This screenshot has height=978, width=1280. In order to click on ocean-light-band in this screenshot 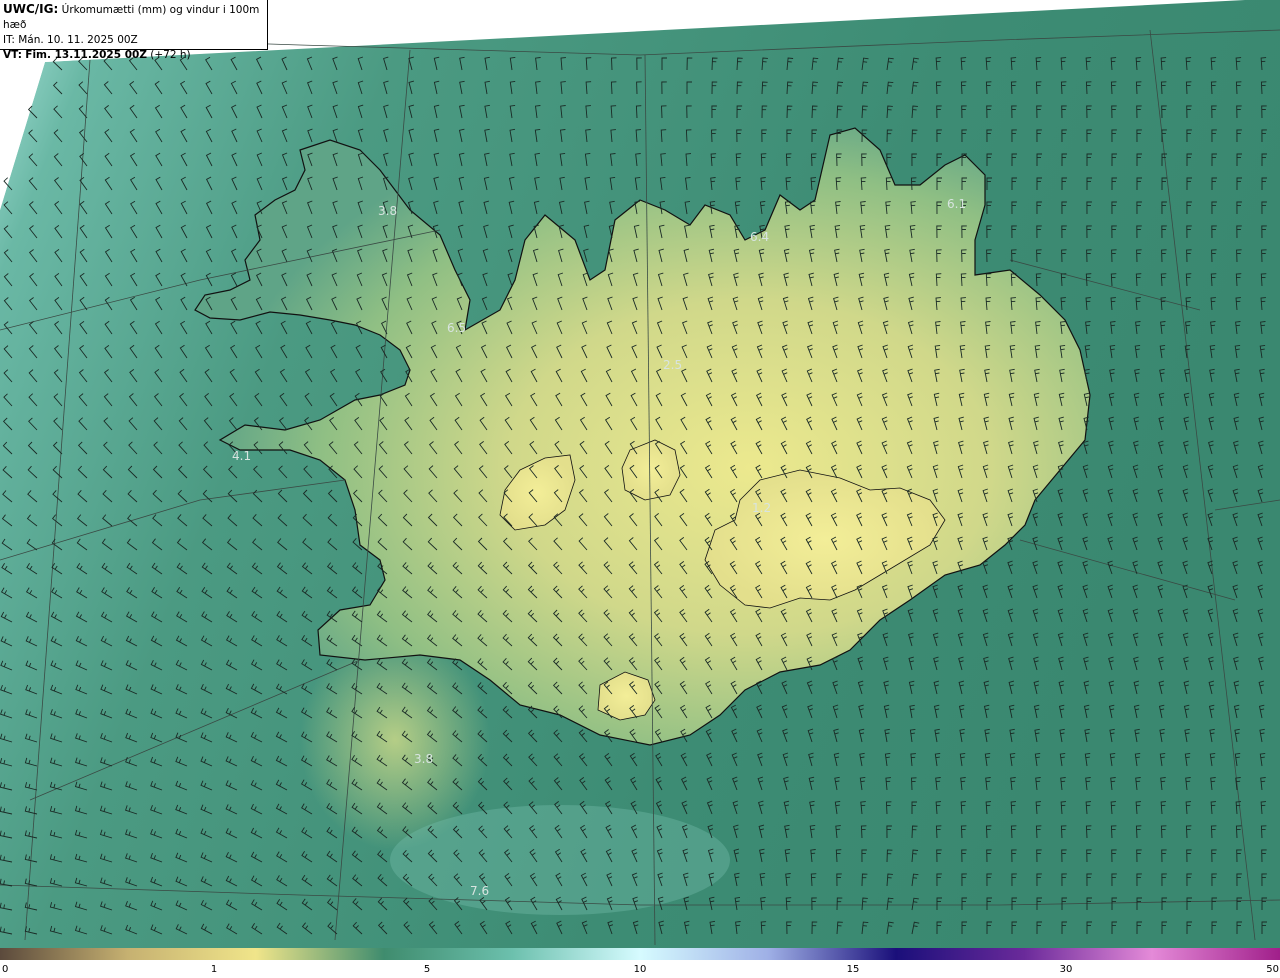, I will do `click(560, 860)`.